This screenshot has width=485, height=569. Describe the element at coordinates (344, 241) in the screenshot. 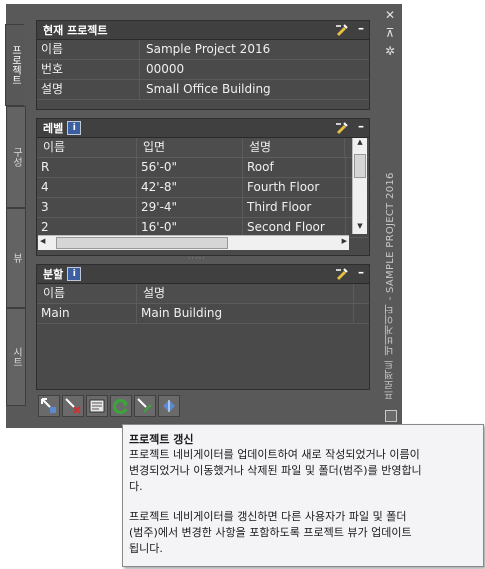

I see `scroll-right-icon: ▶` at that location.